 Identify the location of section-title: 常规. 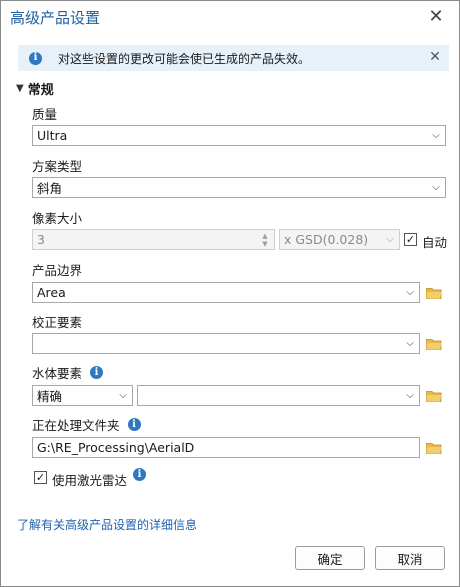
(40, 90).